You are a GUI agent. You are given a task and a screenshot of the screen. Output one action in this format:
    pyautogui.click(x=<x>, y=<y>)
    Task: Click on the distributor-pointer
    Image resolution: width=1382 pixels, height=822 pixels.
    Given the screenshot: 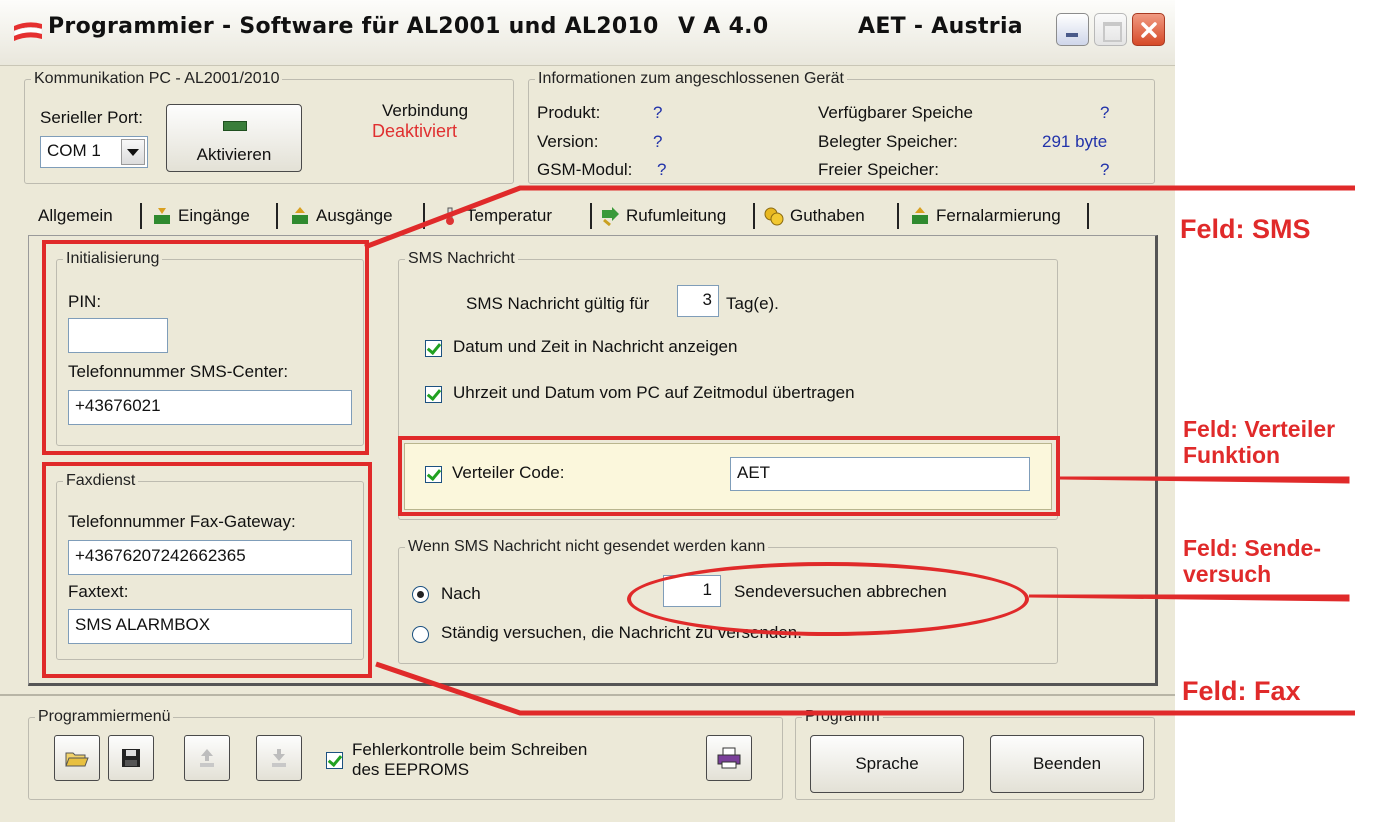 What is the action you would take?
    pyautogui.click(x=1204, y=480)
    